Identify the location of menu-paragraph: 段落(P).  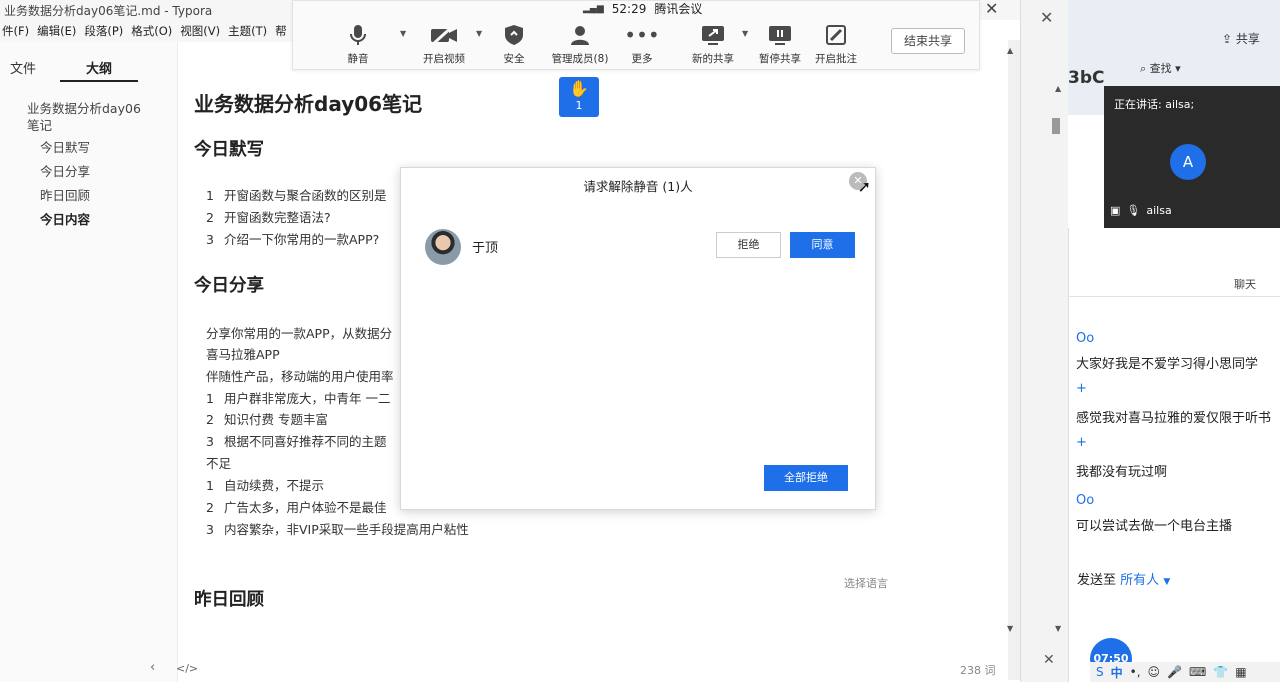
(103, 31).